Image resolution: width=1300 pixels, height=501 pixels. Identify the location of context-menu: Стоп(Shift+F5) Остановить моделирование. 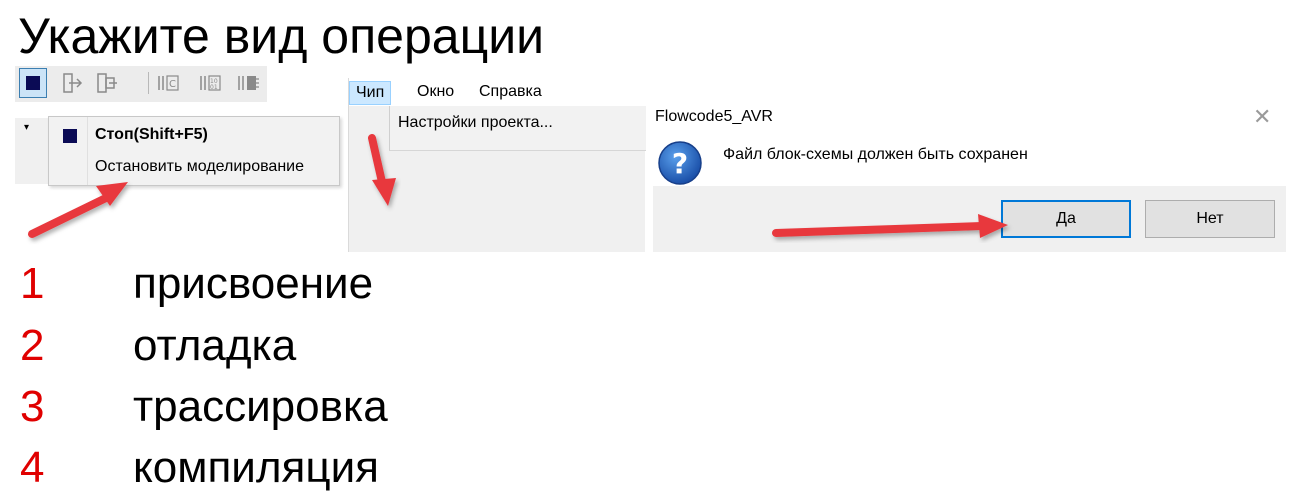
(194, 151).